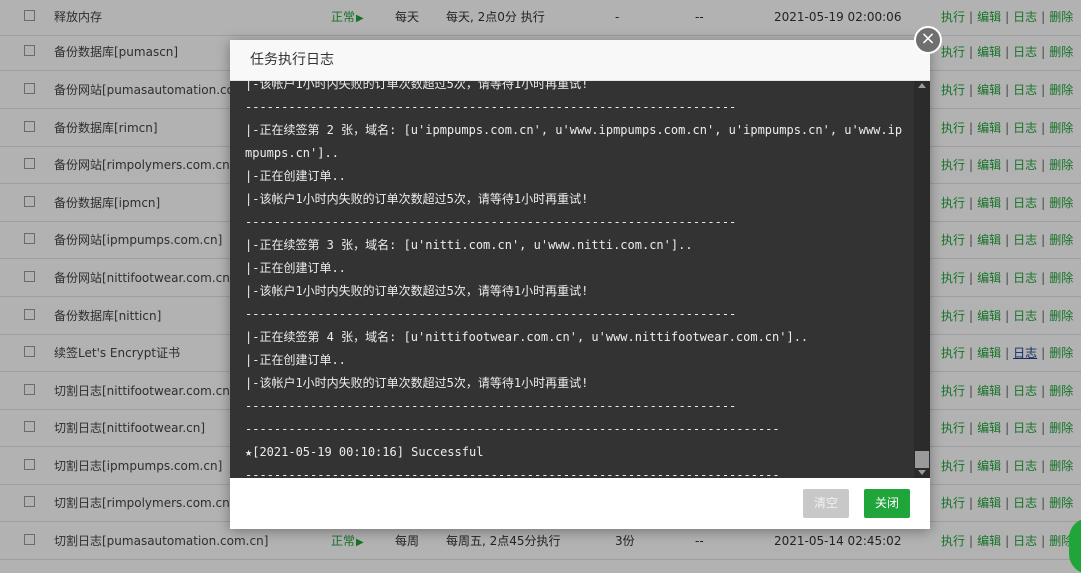 This screenshot has height=574, width=1081. Describe the element at coordinates (292, 153) in the screenshot. I see `log-line: mpumps.cn']..` at that location.